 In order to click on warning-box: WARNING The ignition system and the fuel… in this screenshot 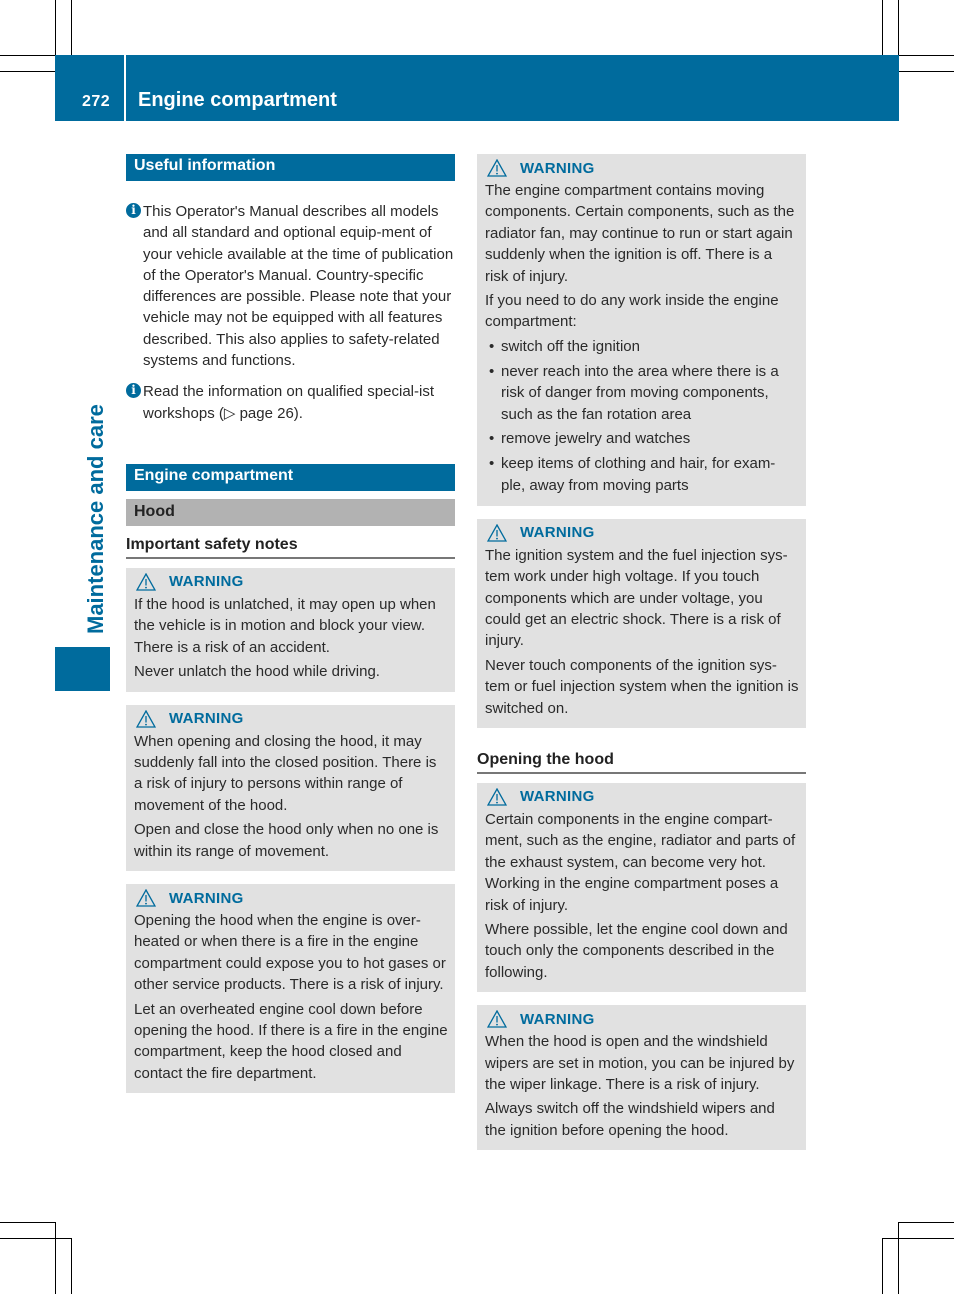, I will do `click(641, 623)`.